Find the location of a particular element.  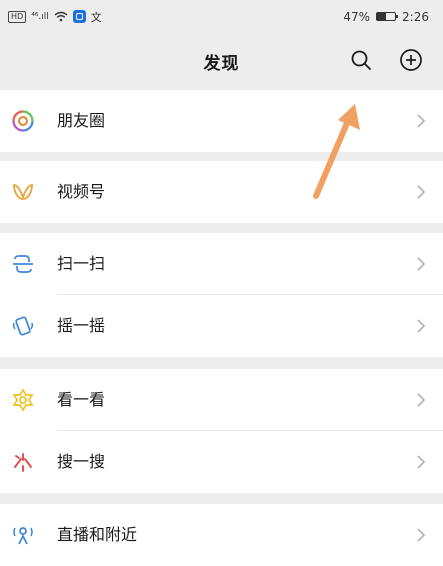

menu-label-live-nearby: 直播和附近 is located at coordinates (97, 534).